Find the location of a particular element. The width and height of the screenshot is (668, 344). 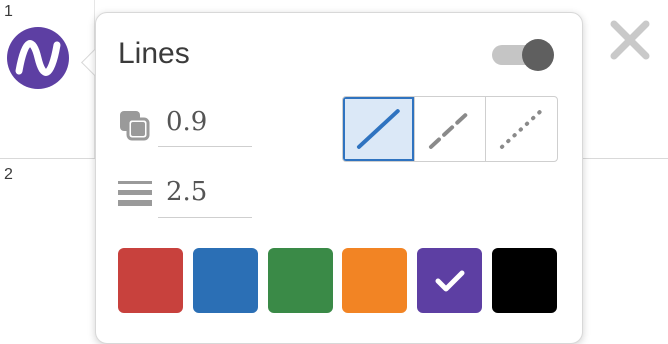

opacity-underline is located at coordinates (205, 146).